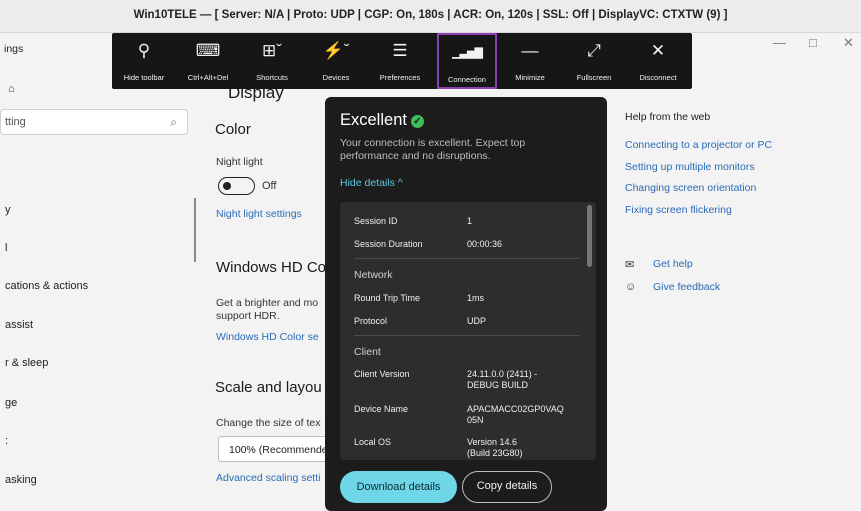 This screenshot has width=861, height=511. What do you see at coordinates (278, 450) in the screenshot?
I see `scale-value: 100% (Recommende` at bounding box center [278, 450].